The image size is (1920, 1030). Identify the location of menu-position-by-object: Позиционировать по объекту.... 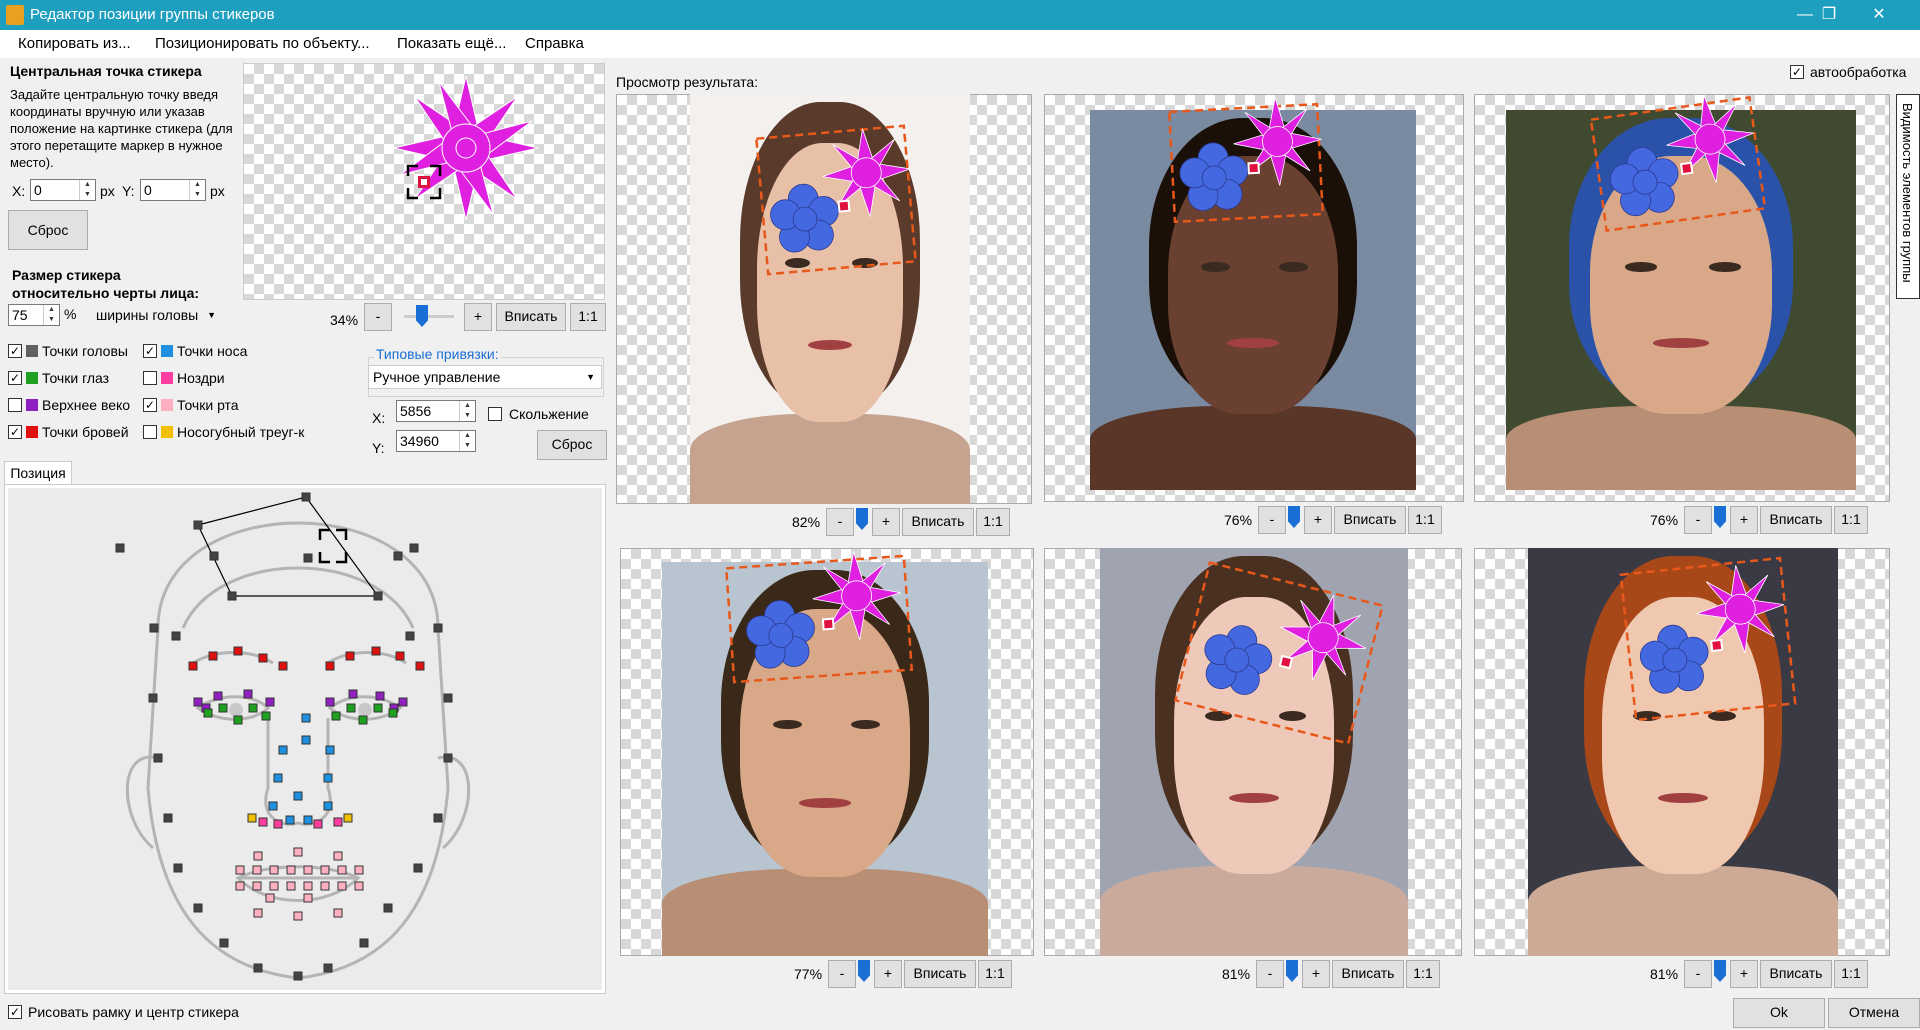
(262, 43).